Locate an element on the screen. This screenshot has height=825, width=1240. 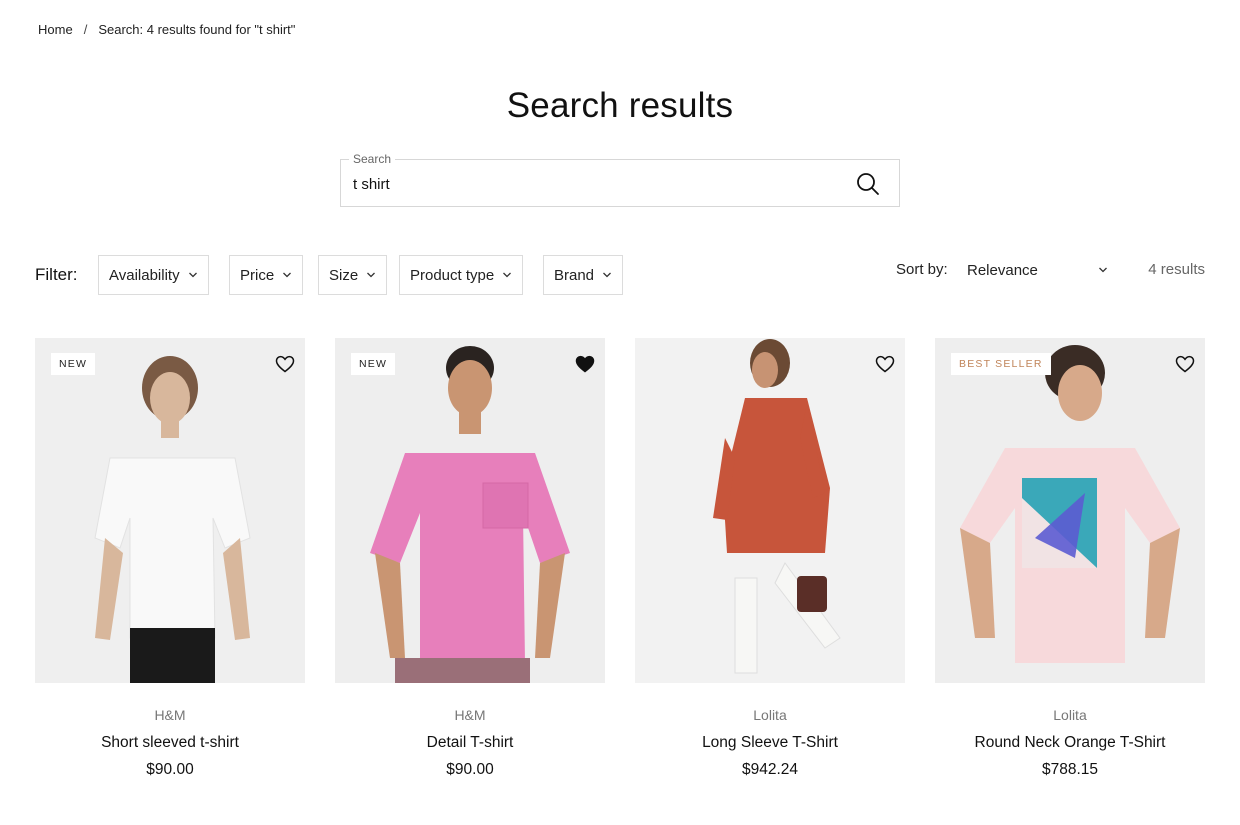
sort-selected-value: Relevance is located at coordinates (1002, 270).